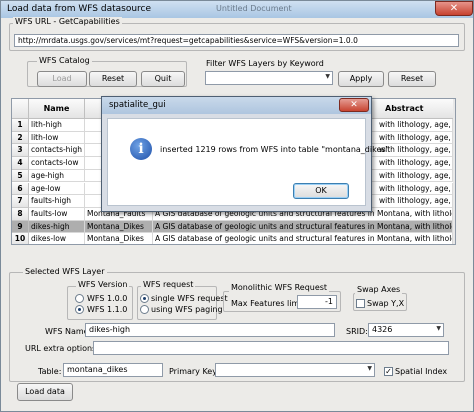 The image size is (474, 412). What do you see at coordinates (107, 309) in the screenshot?
I see `wfs-version-110-label: WFS 1.1.0` at bounding box center [107, 309].